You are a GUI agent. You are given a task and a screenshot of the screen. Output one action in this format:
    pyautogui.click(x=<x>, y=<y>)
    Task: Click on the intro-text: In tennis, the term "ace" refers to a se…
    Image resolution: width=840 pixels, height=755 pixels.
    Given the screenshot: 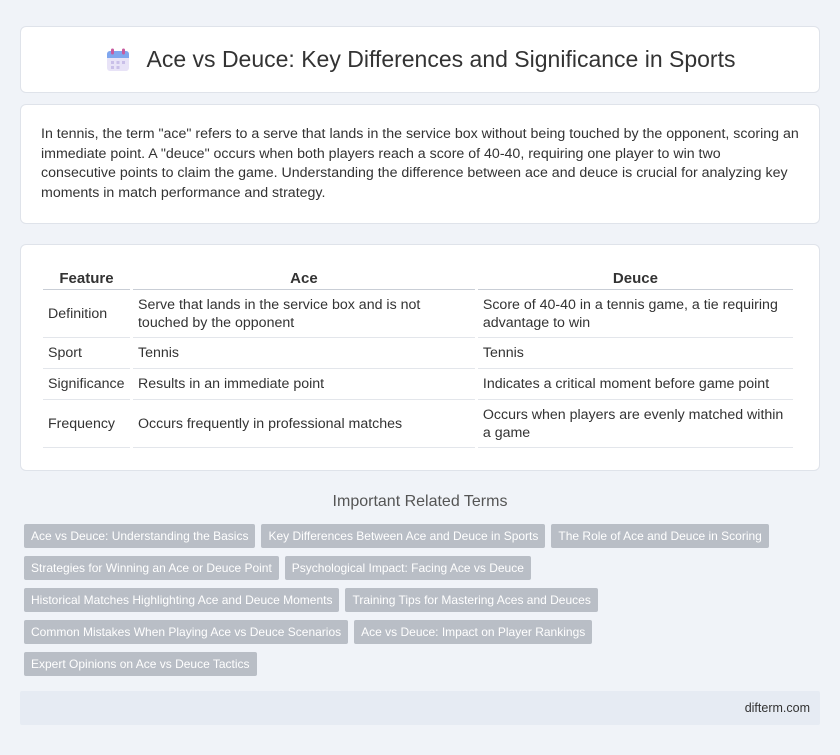 What is the action you would take?
    pyautogui.click(x=420, y=163)
    